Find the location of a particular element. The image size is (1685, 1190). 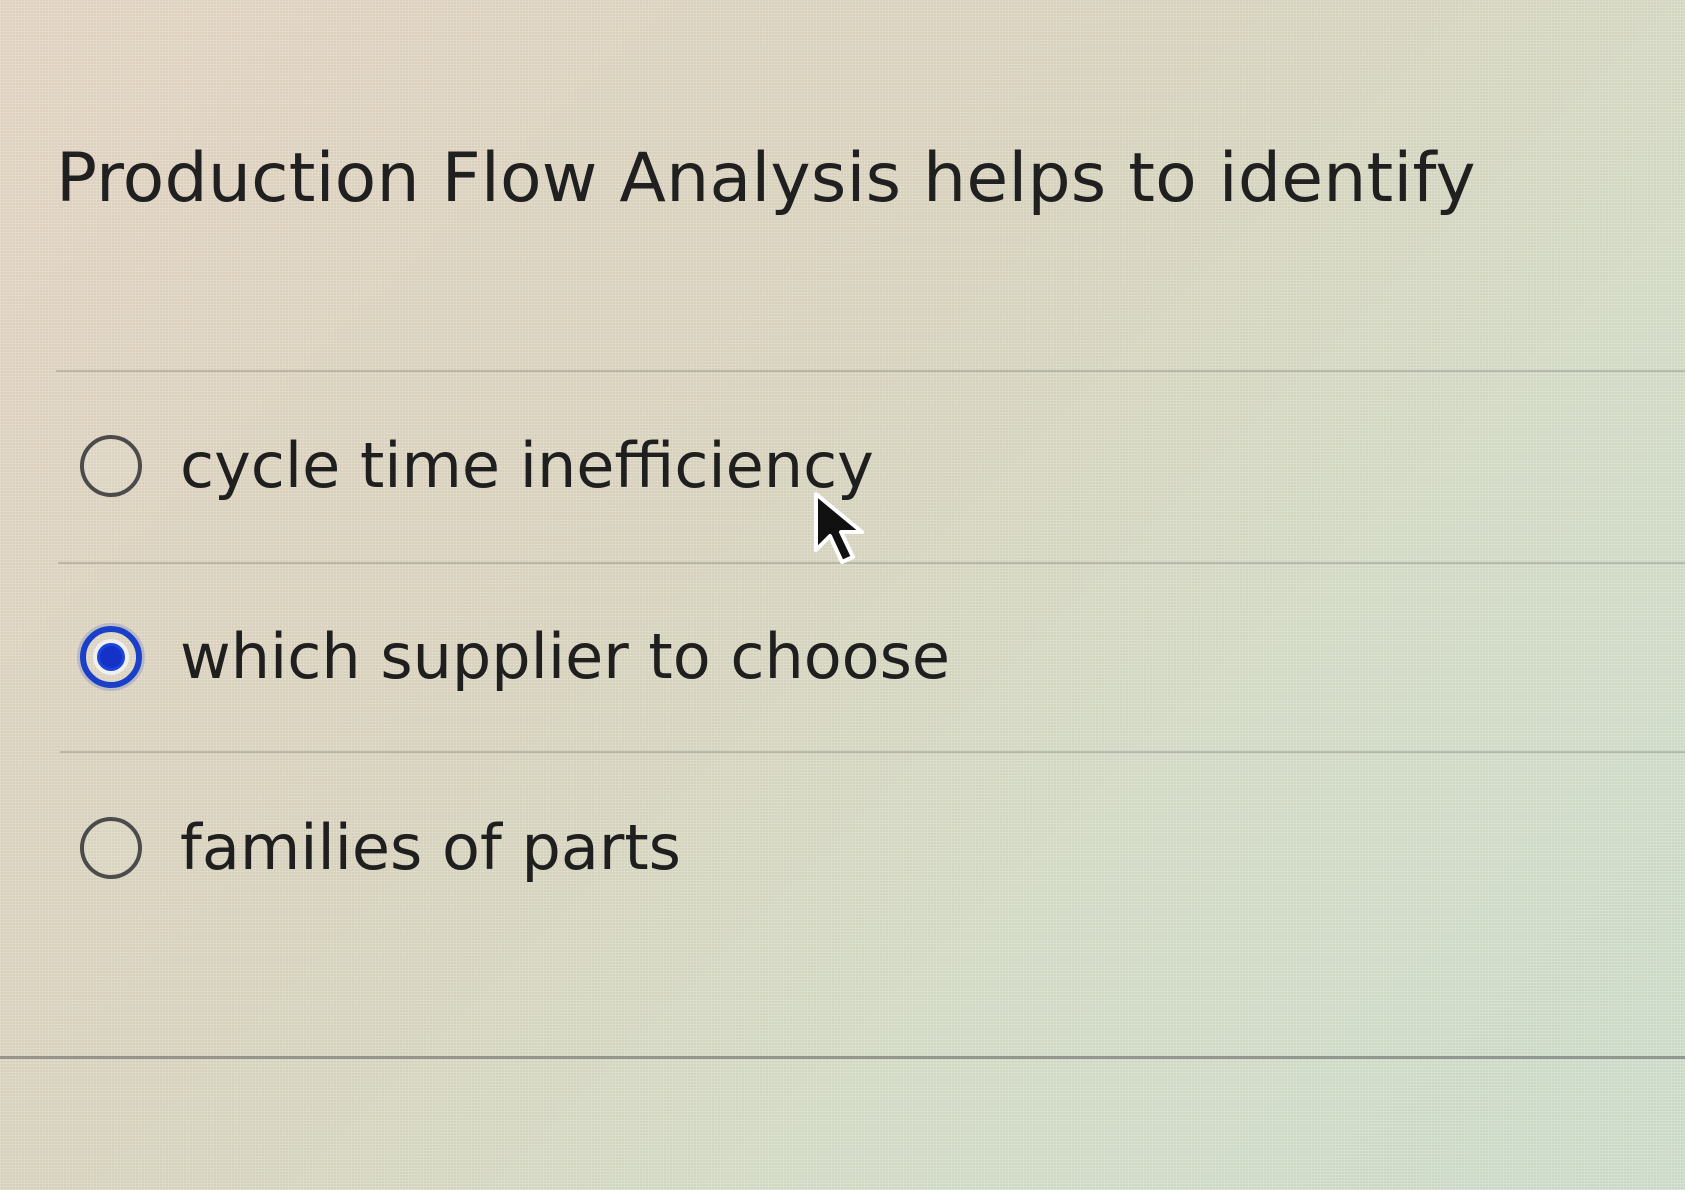

option-families-of-parts: families of parts is located at coordinates (830, 848).